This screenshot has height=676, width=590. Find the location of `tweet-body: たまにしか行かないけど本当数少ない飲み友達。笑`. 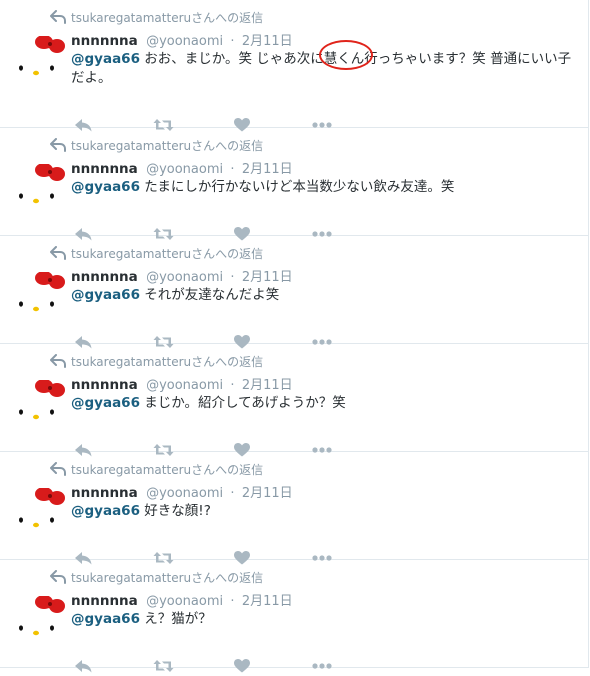

tweet-body: たまにしか行かないけど本当数少ない飲み友達。笑 is located at coordinates (299, 187).